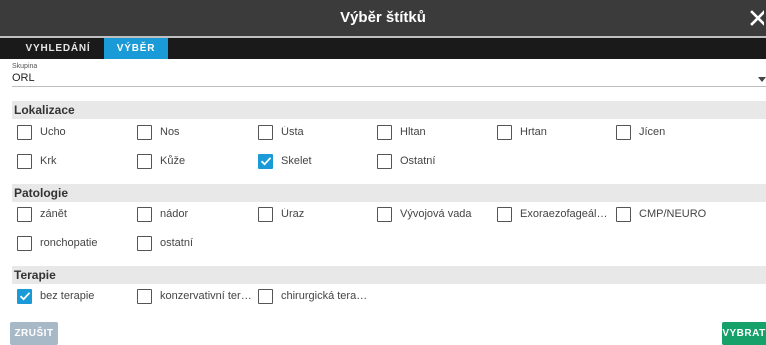 The image size is (766, 345). Describe the element at coordinates (174, 214) in the screenshot. I see `checkbox-label: nádor` at that location.